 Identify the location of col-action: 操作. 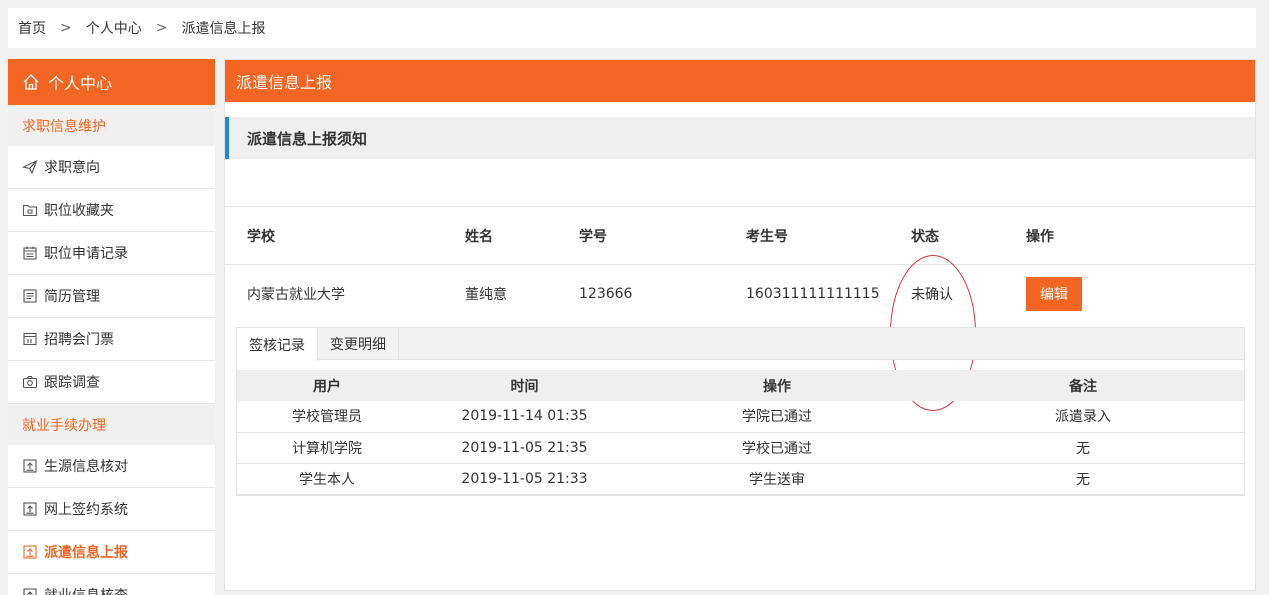
(1040, 236).